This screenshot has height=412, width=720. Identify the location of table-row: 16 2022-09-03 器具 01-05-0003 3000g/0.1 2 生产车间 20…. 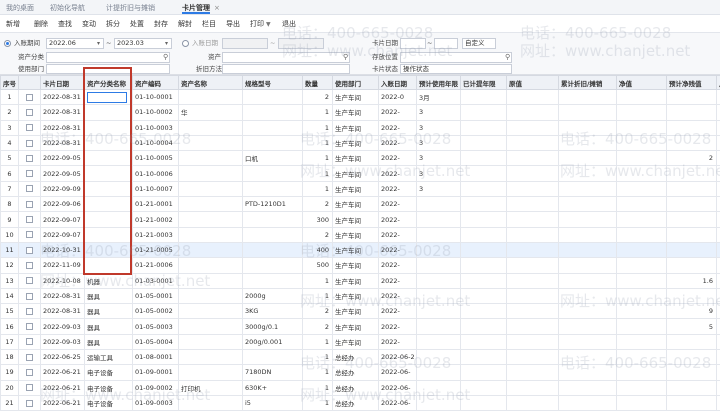
(360, 326).